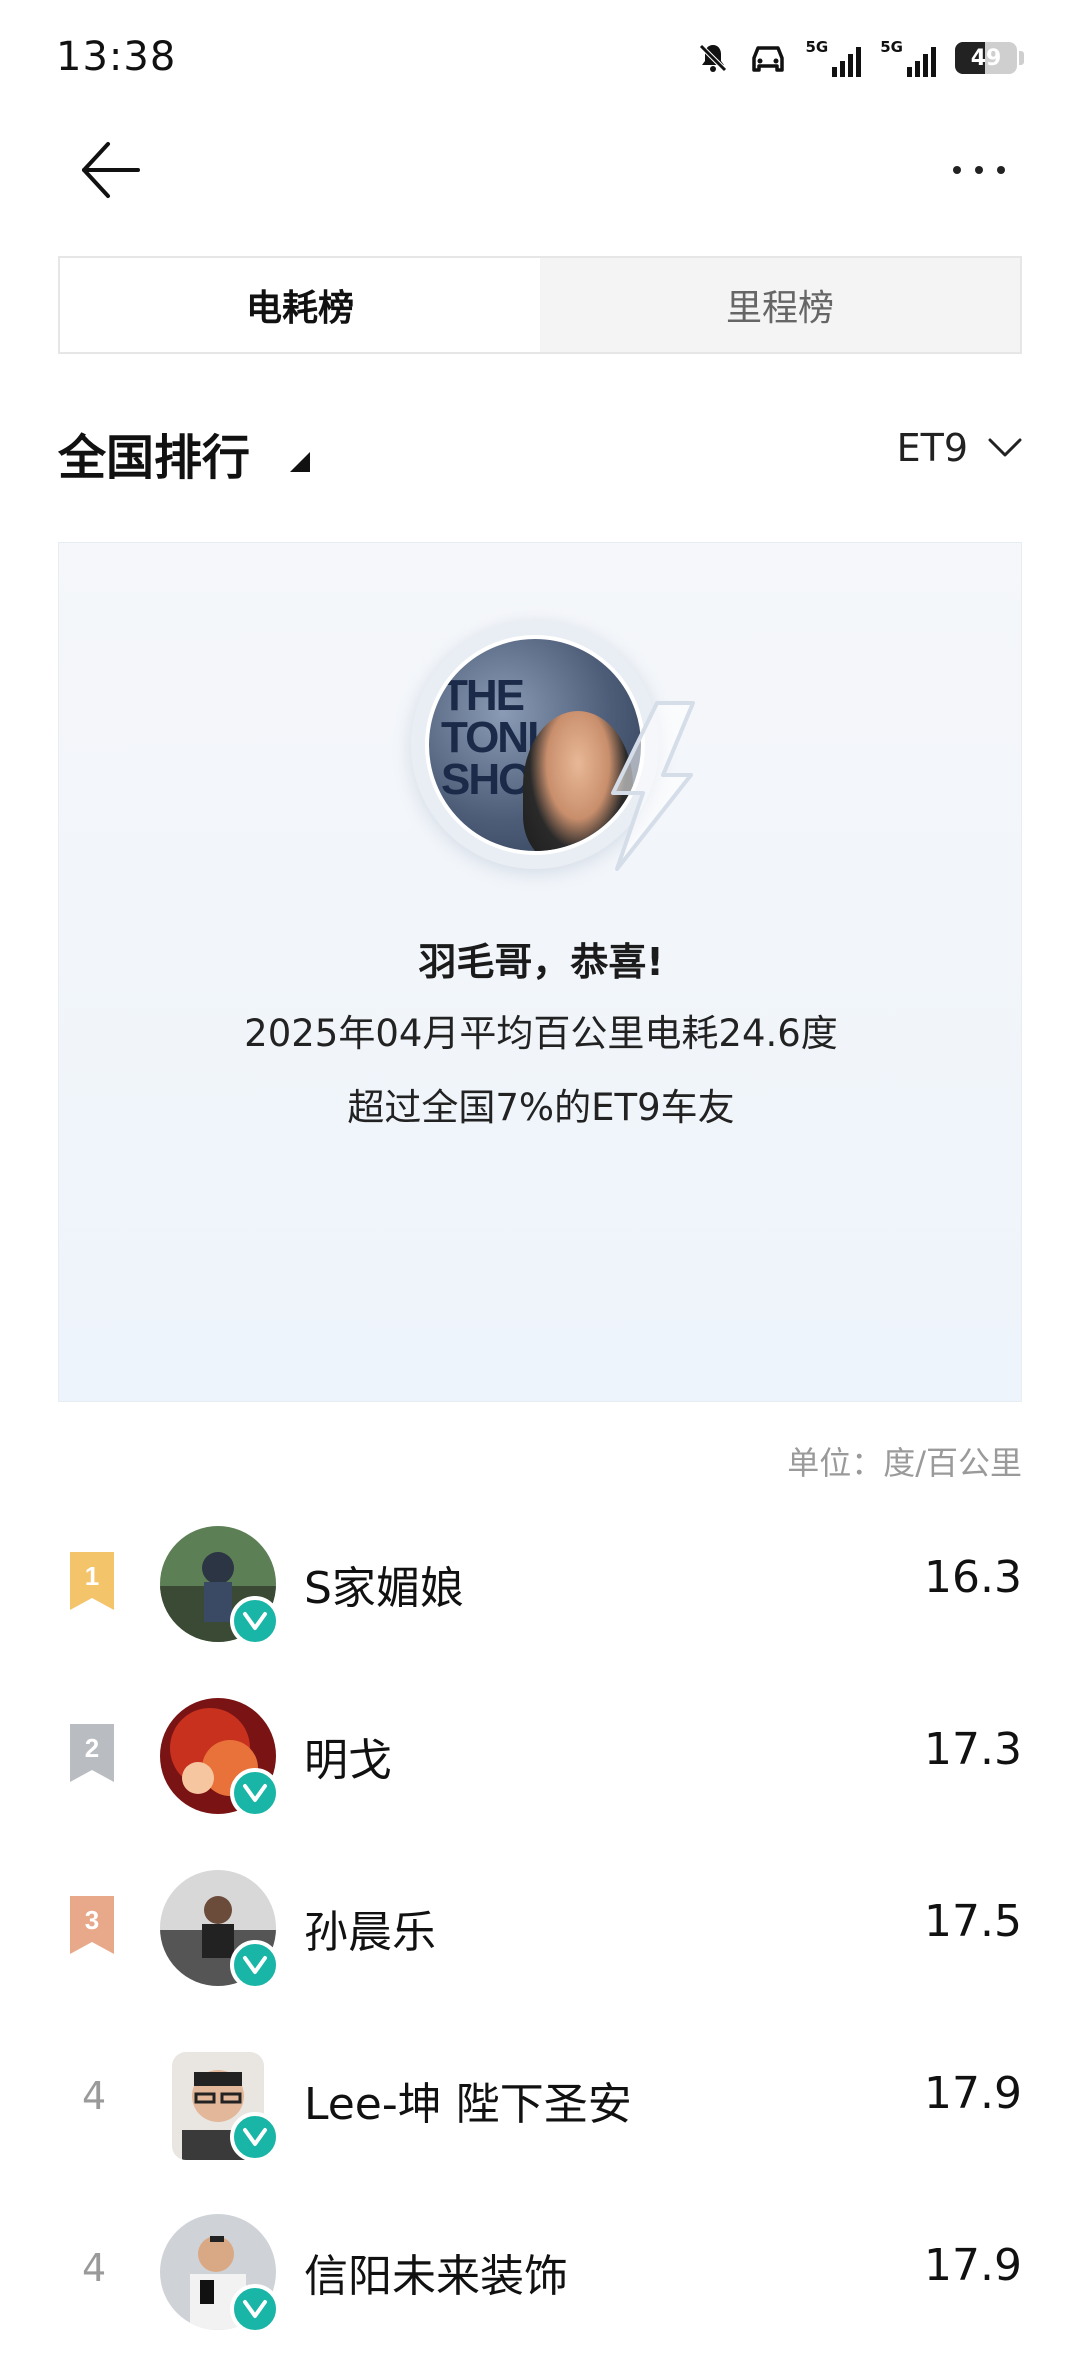 Image resolution: width=1080 pixels, height=2376 pixels. I want to click on list-item: 4 信阳未来装饰 17.9, so click(540, 2274).